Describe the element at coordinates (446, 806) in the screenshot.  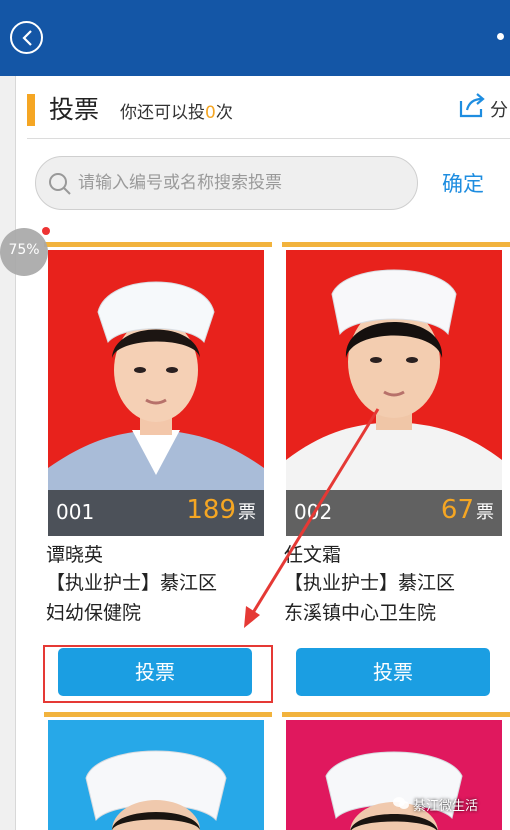
I see `watermark-text: 綦江微生活` at that location.